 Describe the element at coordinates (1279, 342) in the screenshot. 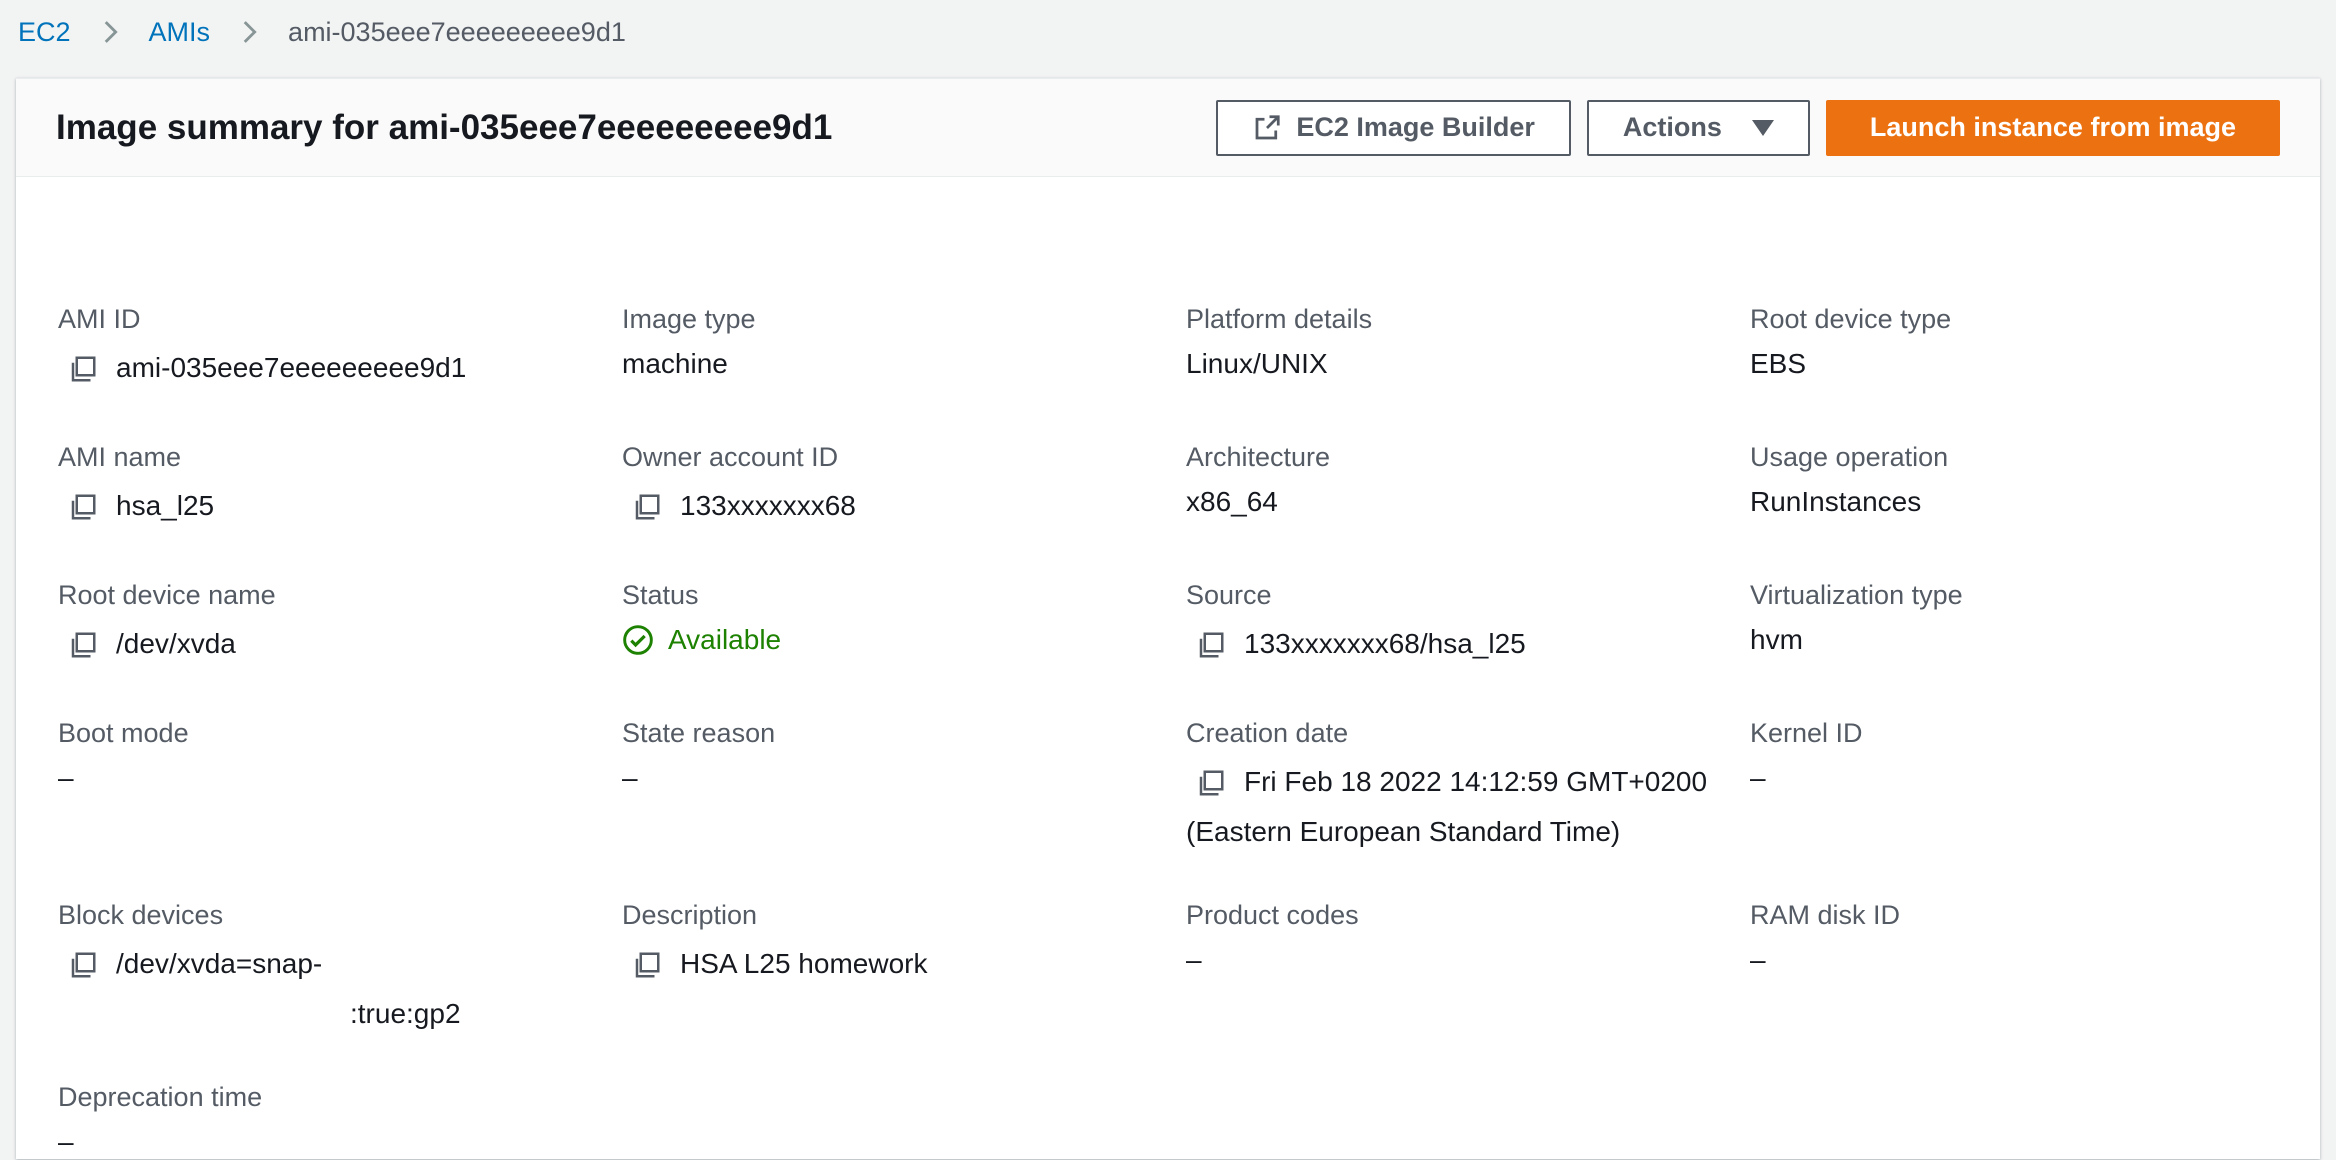

I see `field-platform-details: Platform details Linux/UNIX` at that location.